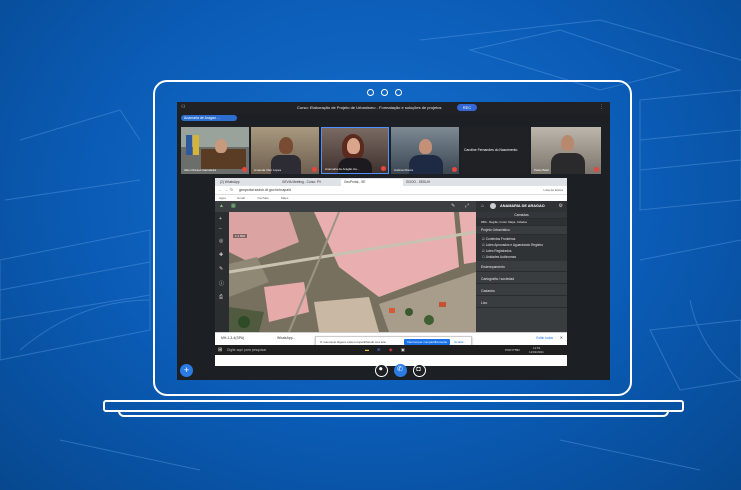  Describe the element at coordinates (221, 255) in the screenshot. I see `measure-icon: ✚` at that location.